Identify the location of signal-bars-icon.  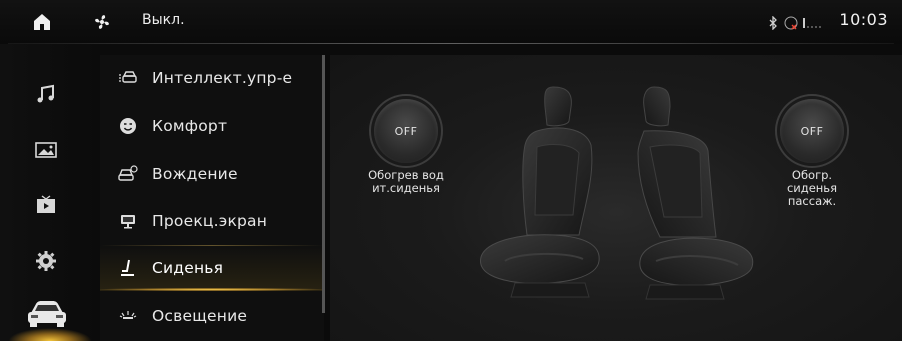
(813, 22).